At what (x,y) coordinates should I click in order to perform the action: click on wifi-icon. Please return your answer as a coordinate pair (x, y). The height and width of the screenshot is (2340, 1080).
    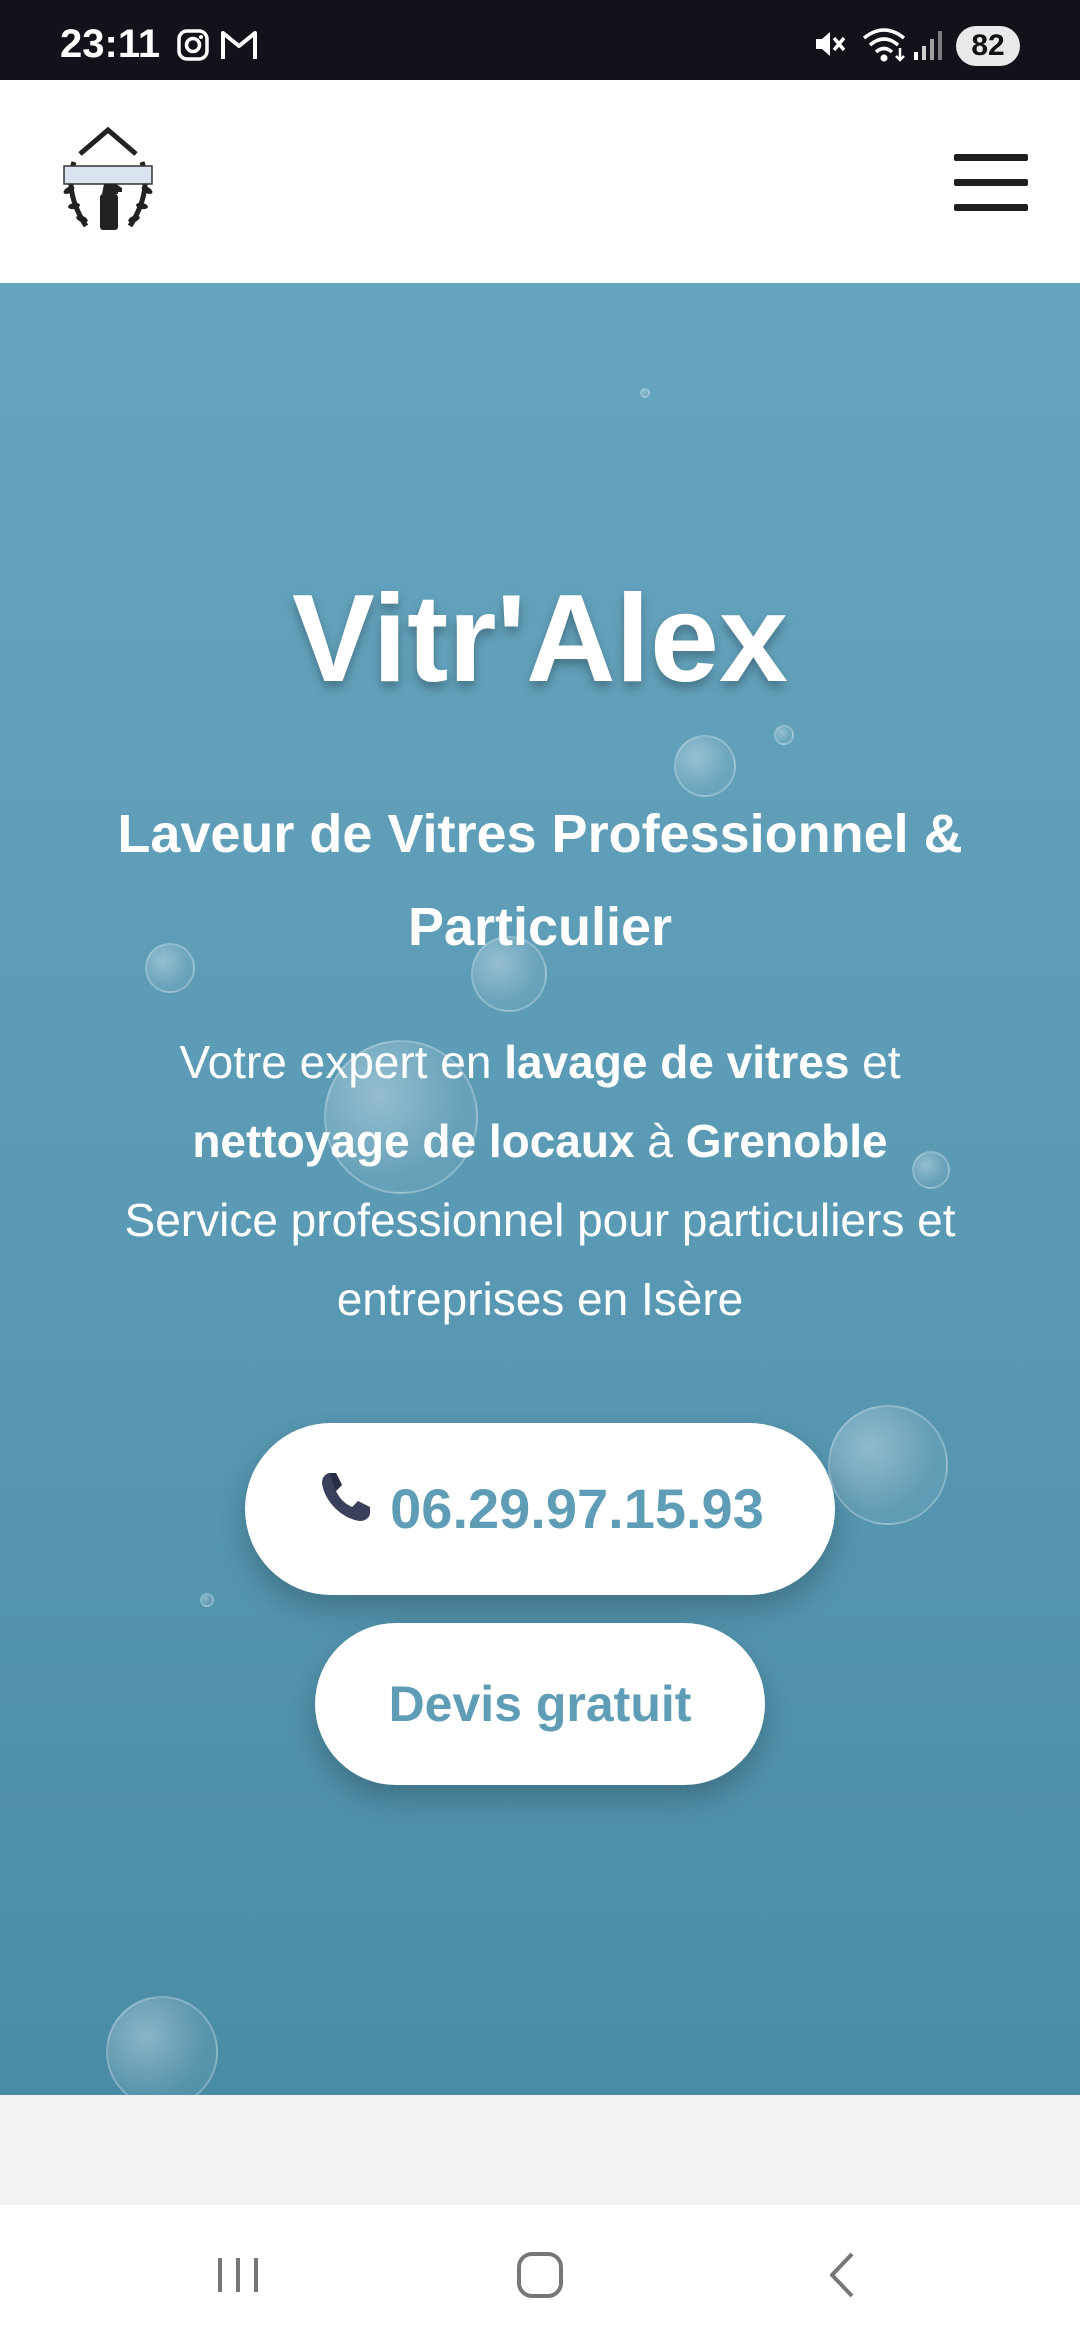
    Looking at the image, I should click on (884, 46).